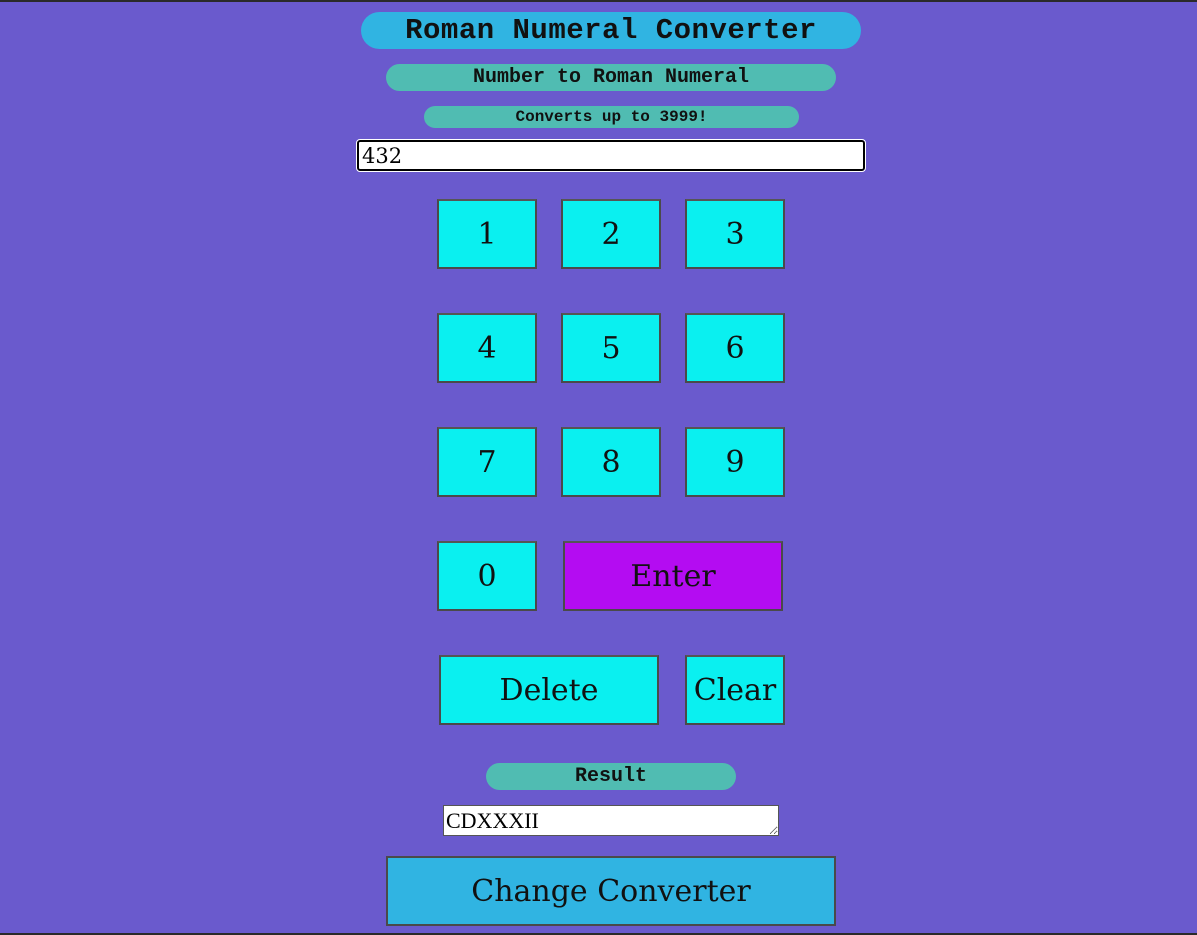 The height and width of the screenshot is (935, 1197). What do you see at coordinates (487, 348) in the screenshot?
I see `key-4-button: 4` at bounding box center [487, 348].